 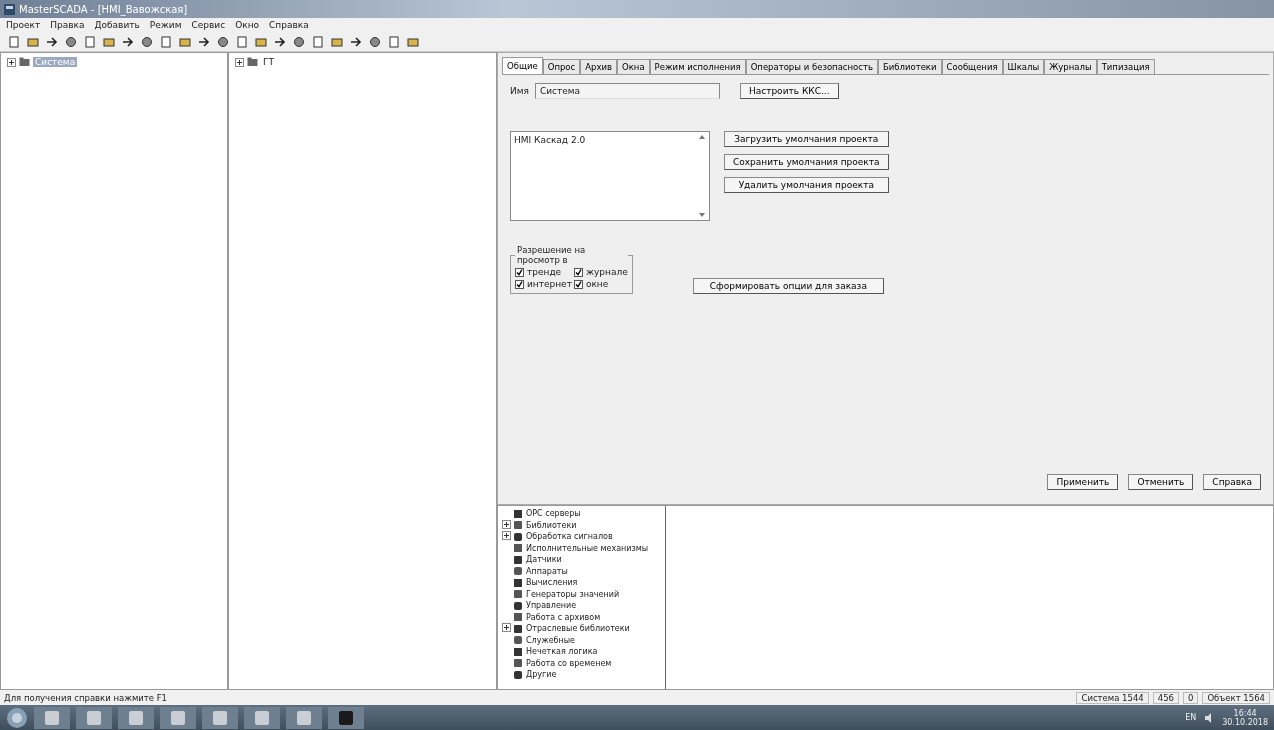 I want to click on clock-time: 16:44, so click(x=1245, y=713).